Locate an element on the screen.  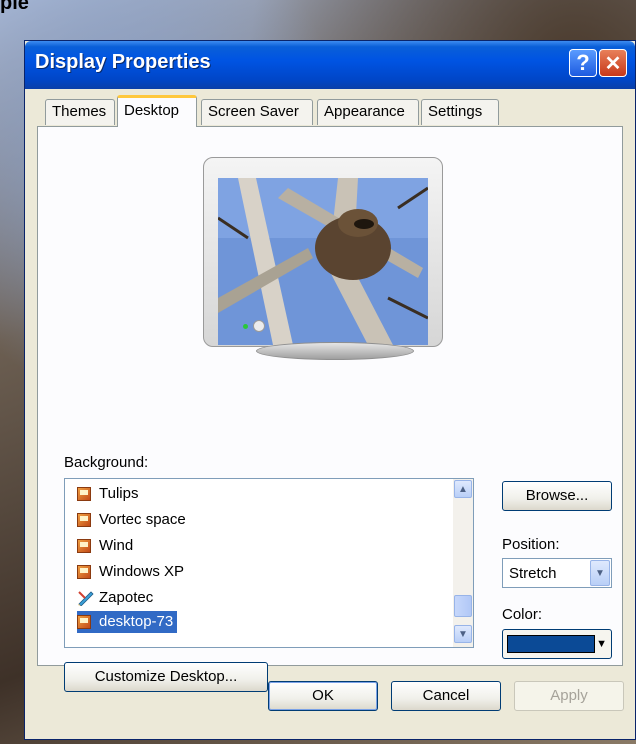
desktop-partial-text: ple is located at coordinates (14, 7).